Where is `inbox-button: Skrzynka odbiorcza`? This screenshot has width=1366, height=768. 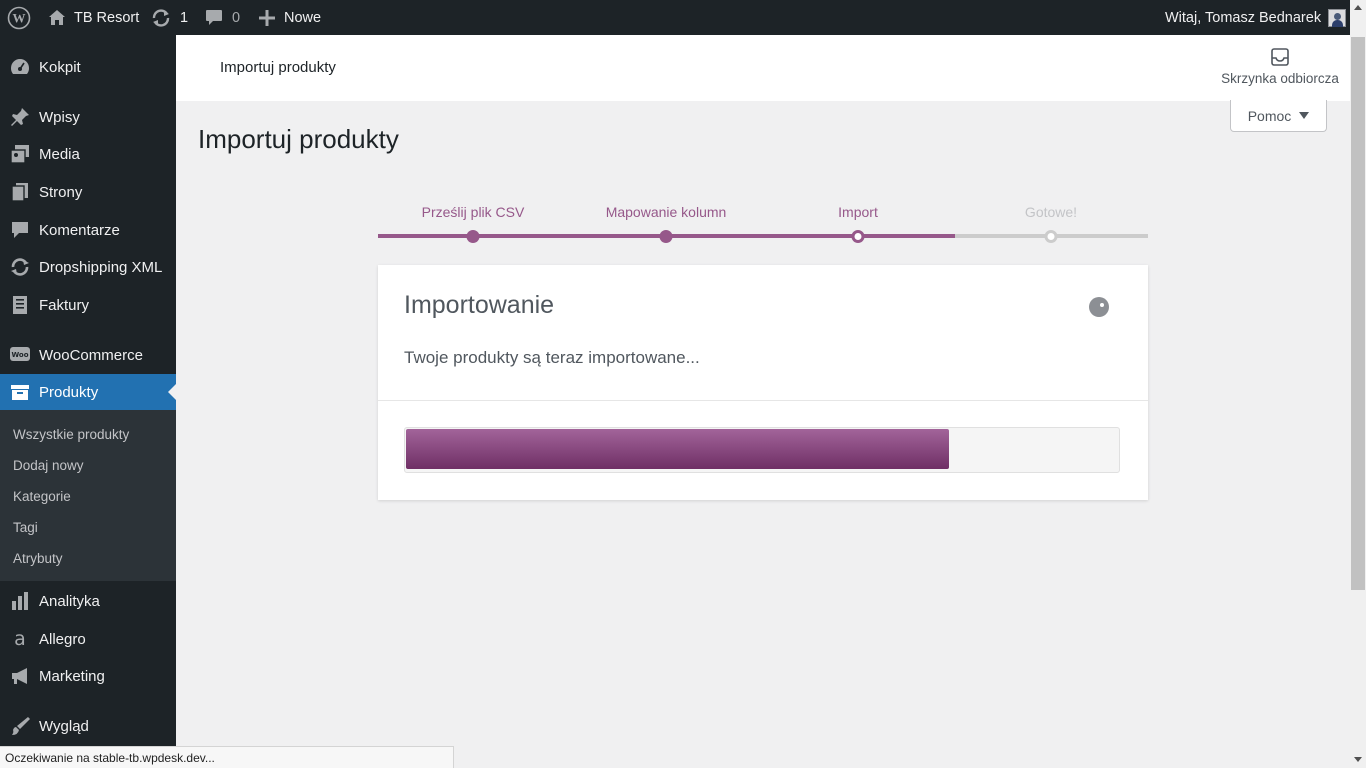
inbox-button: Skrzynka odbiorcza is located at coordinates (1280, 66).